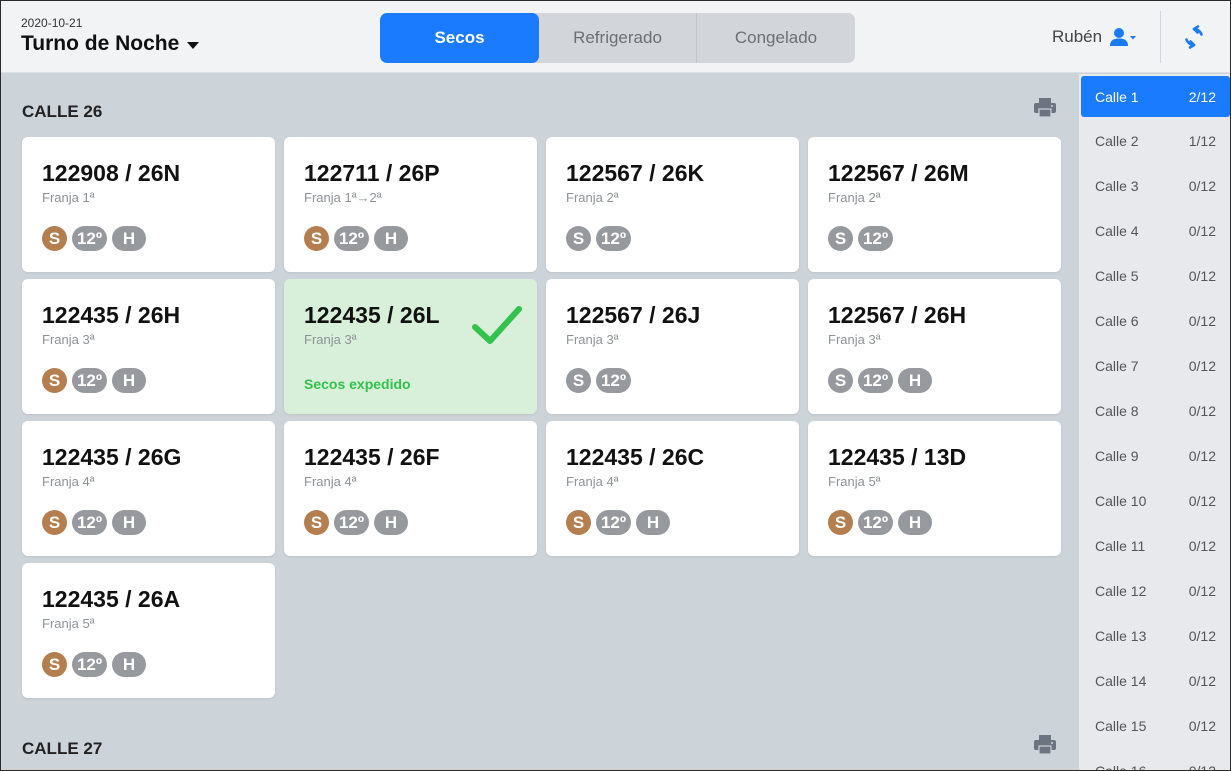 This screenshot has height=771, width=1231. I want to click on tab-refrigerado: Refrigerado, so click(618, 38).